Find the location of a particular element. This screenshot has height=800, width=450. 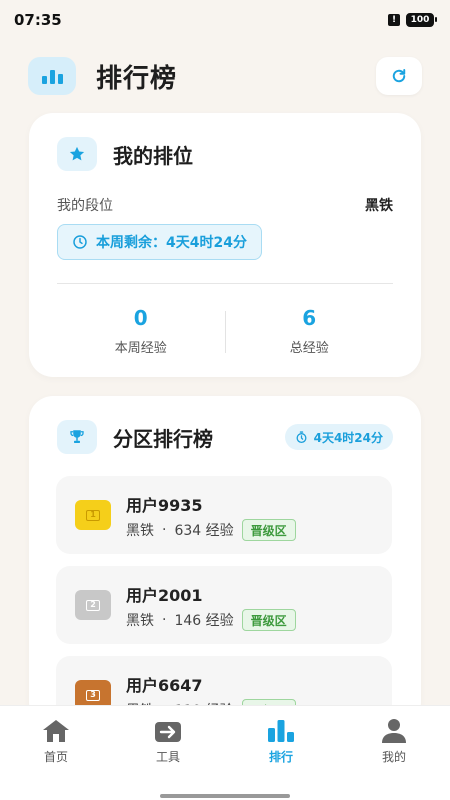

header-left: 排行榜 is located at coordinates (102, 76).